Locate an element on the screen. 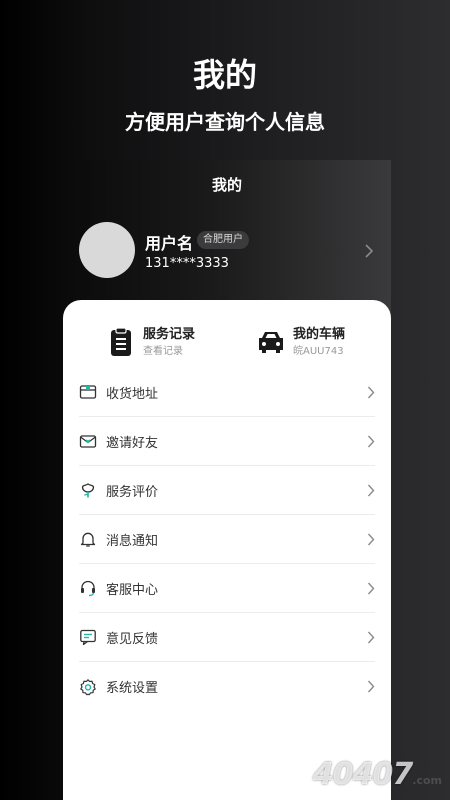 This screenshot has width=450, height=800. menu-label: 客服中心 is located at coordinates (132, 590).